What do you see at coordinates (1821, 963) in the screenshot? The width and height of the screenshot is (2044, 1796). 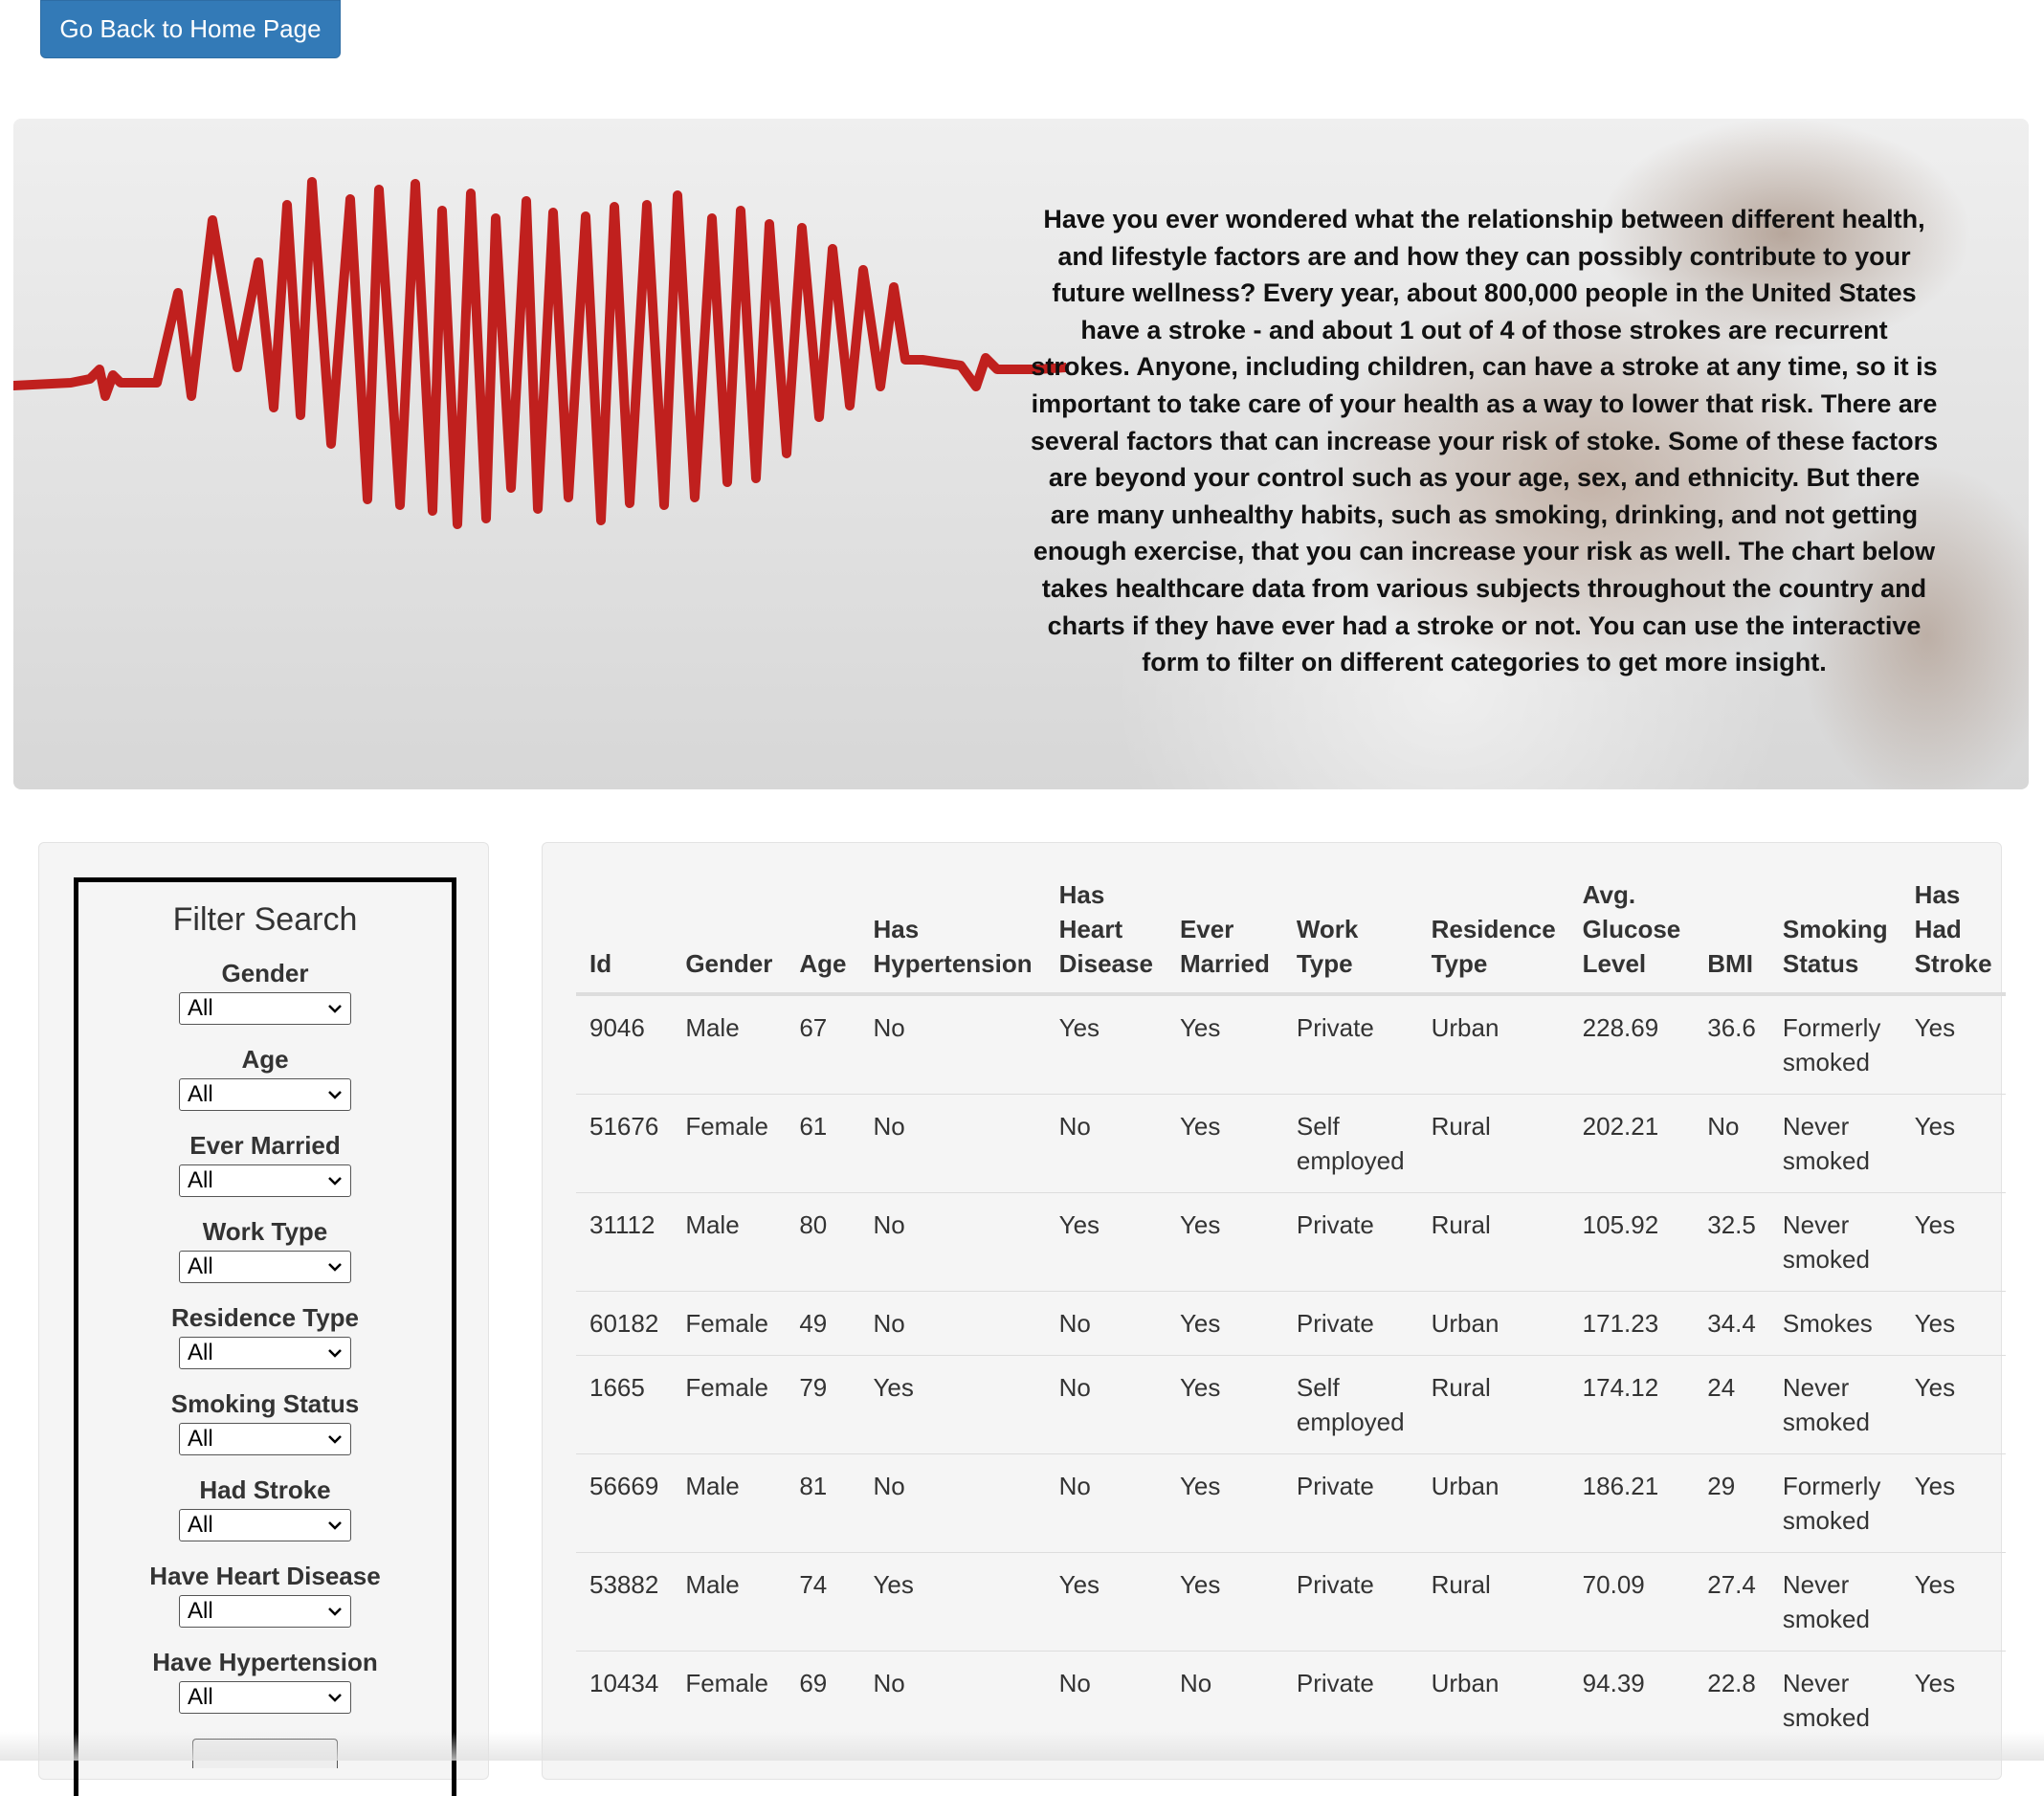 I see `column-header-word: Status` at bounding box center [1821, 963].